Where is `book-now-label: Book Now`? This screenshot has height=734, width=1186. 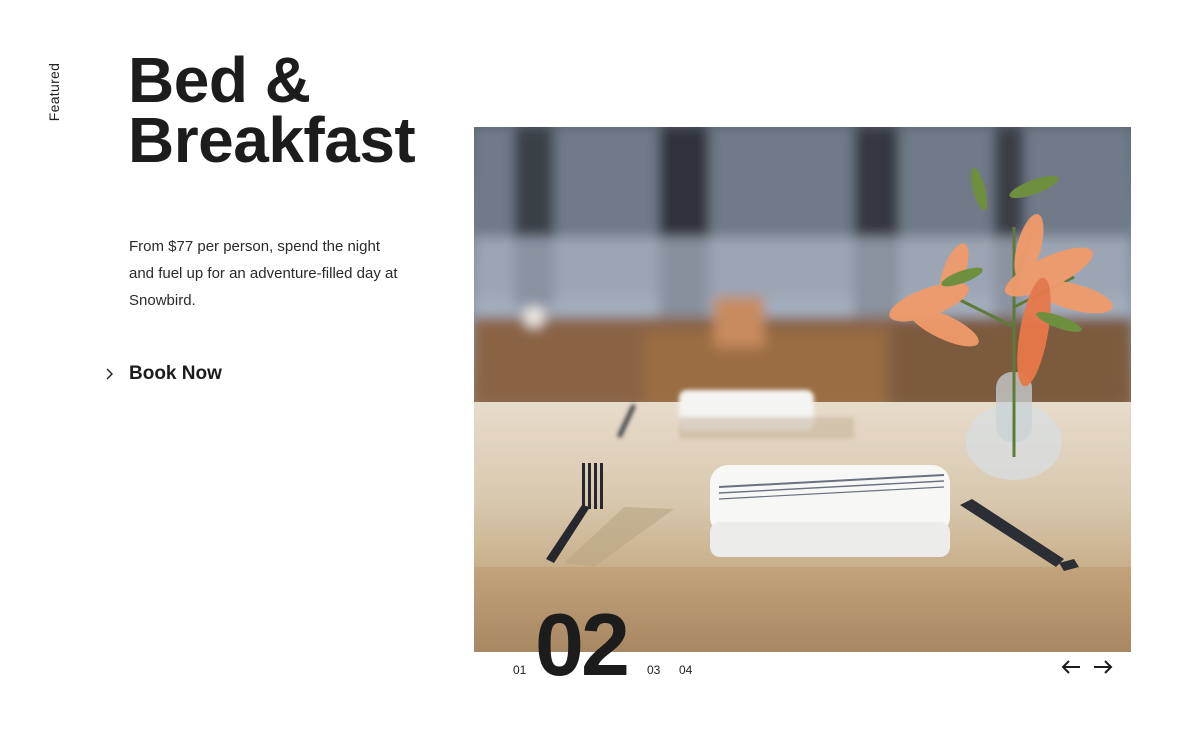 book-now-label: Book Now is located at coordinates (175, 373).